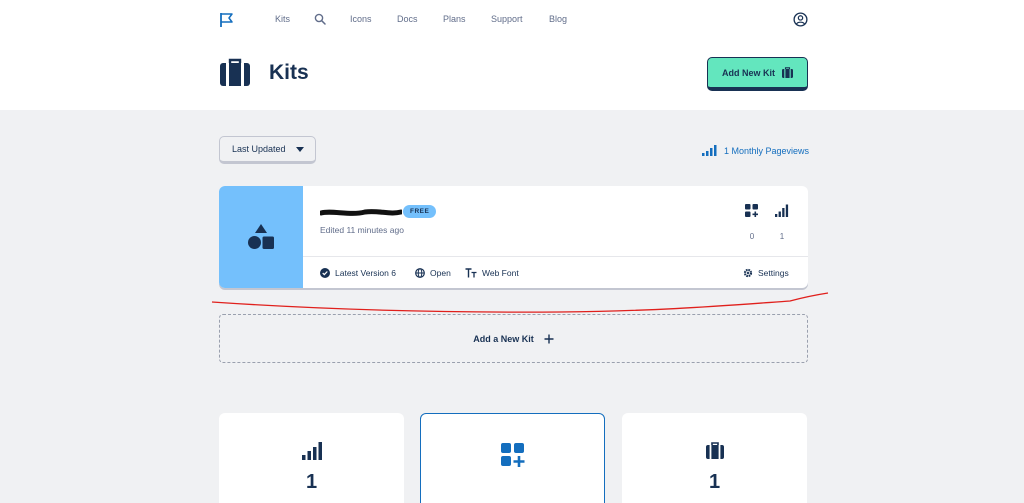 This screenshot has width=1024, height=503. I want to click on plan-badge: FREE, so click(420, 211).